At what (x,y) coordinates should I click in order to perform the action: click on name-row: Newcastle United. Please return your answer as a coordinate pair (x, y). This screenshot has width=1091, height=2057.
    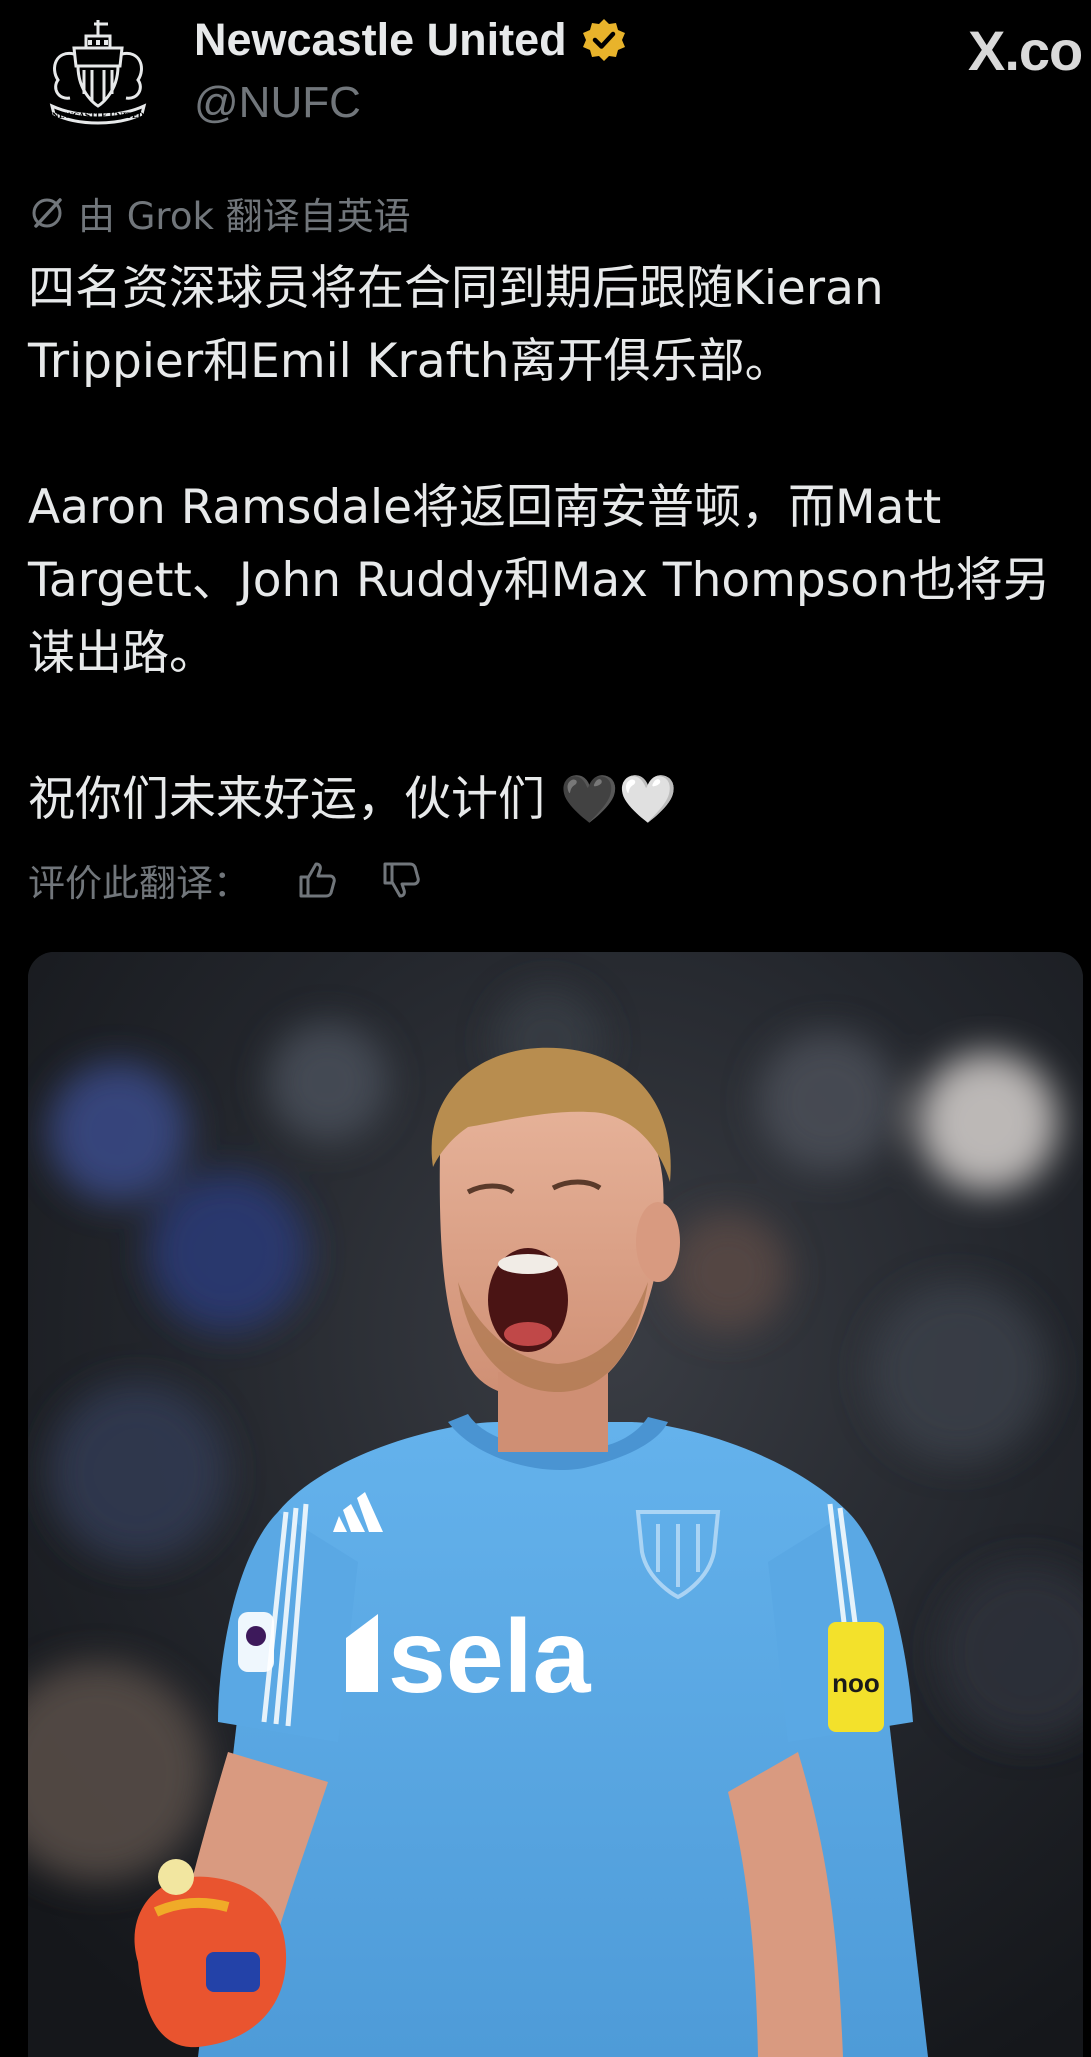
    Looking at the image, I should click on (410, 40).